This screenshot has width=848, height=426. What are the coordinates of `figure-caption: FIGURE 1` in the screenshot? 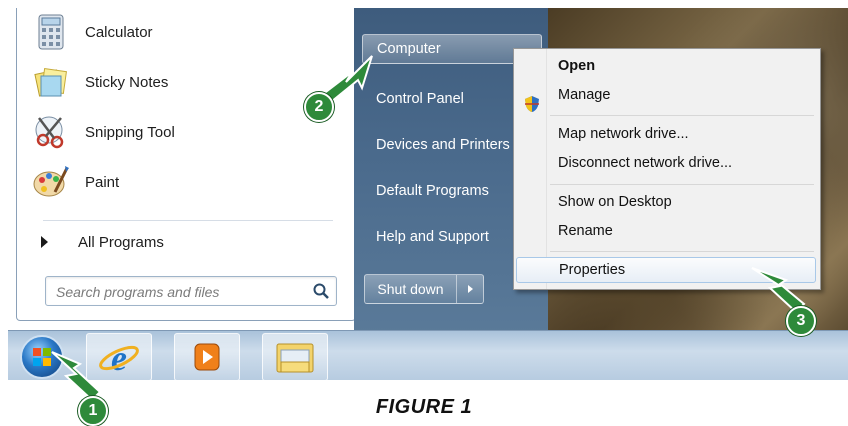 It's located at (424, 407).